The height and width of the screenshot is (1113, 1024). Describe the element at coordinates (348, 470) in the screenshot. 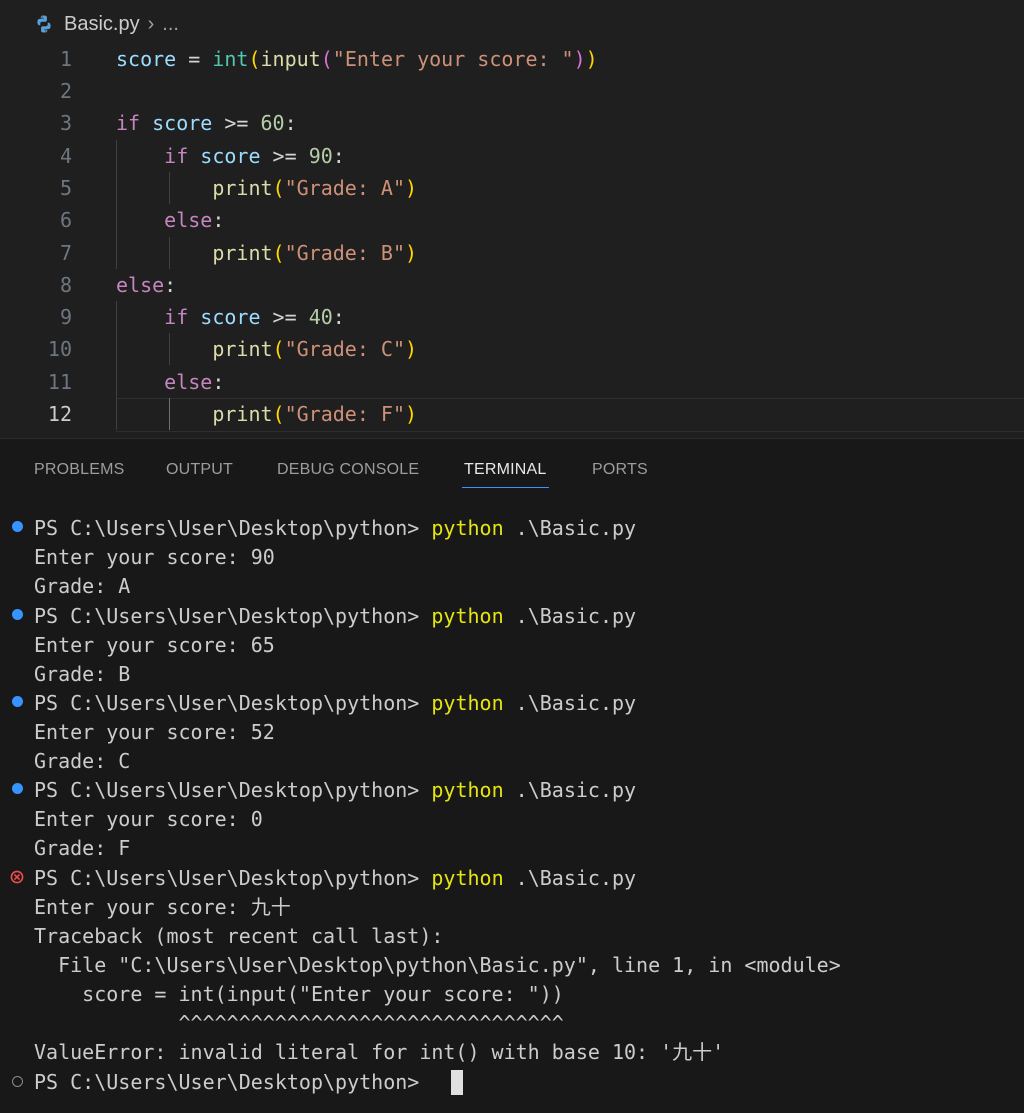

I see `tab-debug-console: DEBUG CONSOLE` at that location.